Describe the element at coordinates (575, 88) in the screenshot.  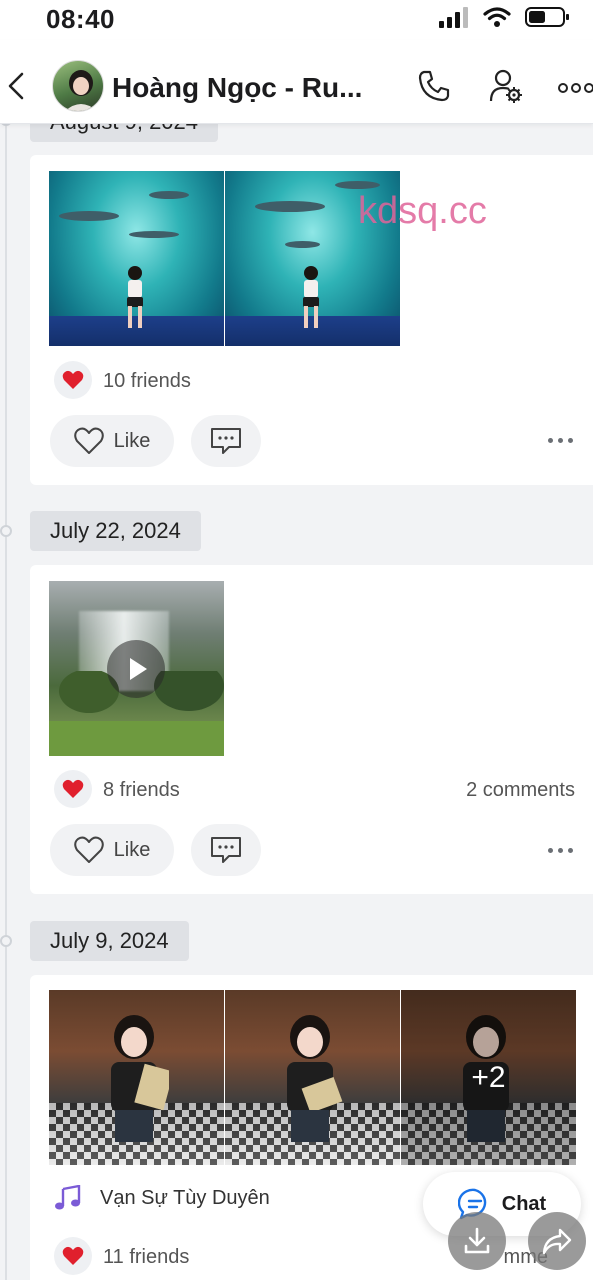
I see `more-options-icon` at that location.